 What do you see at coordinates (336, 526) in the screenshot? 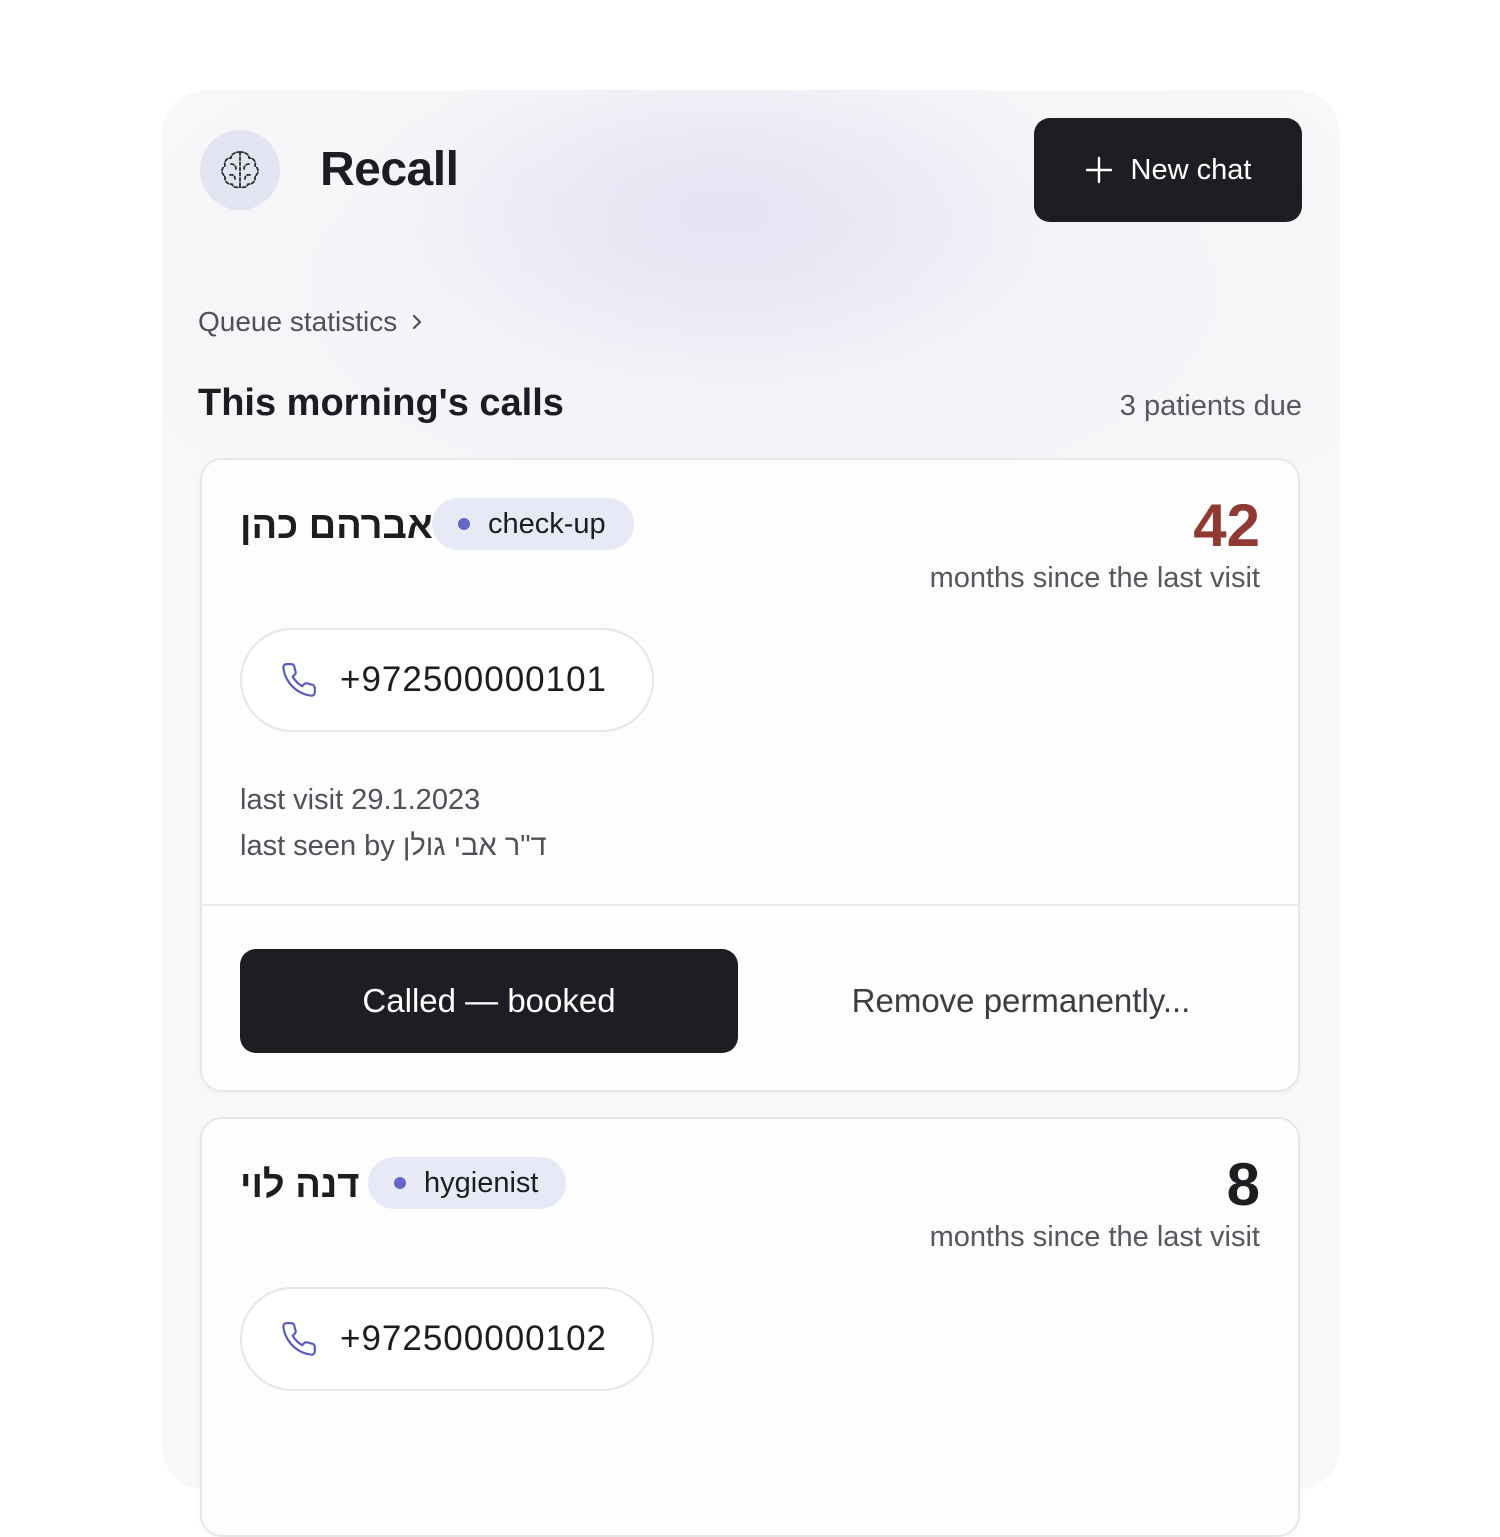
I see `patient-name: אברהם כהן` at bounding box center [336, 526].